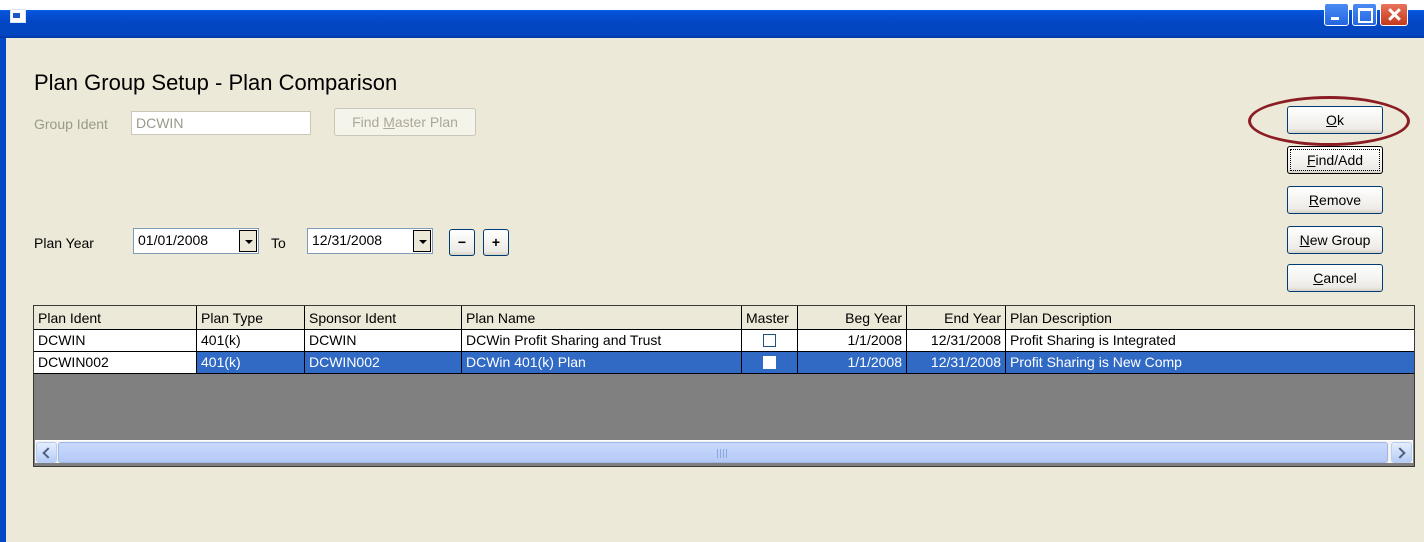 Image resolution: width=1424 pixels, height=542 pixels. I want to click on cell-plan-ident: DCWIN002, so click(115, 363).